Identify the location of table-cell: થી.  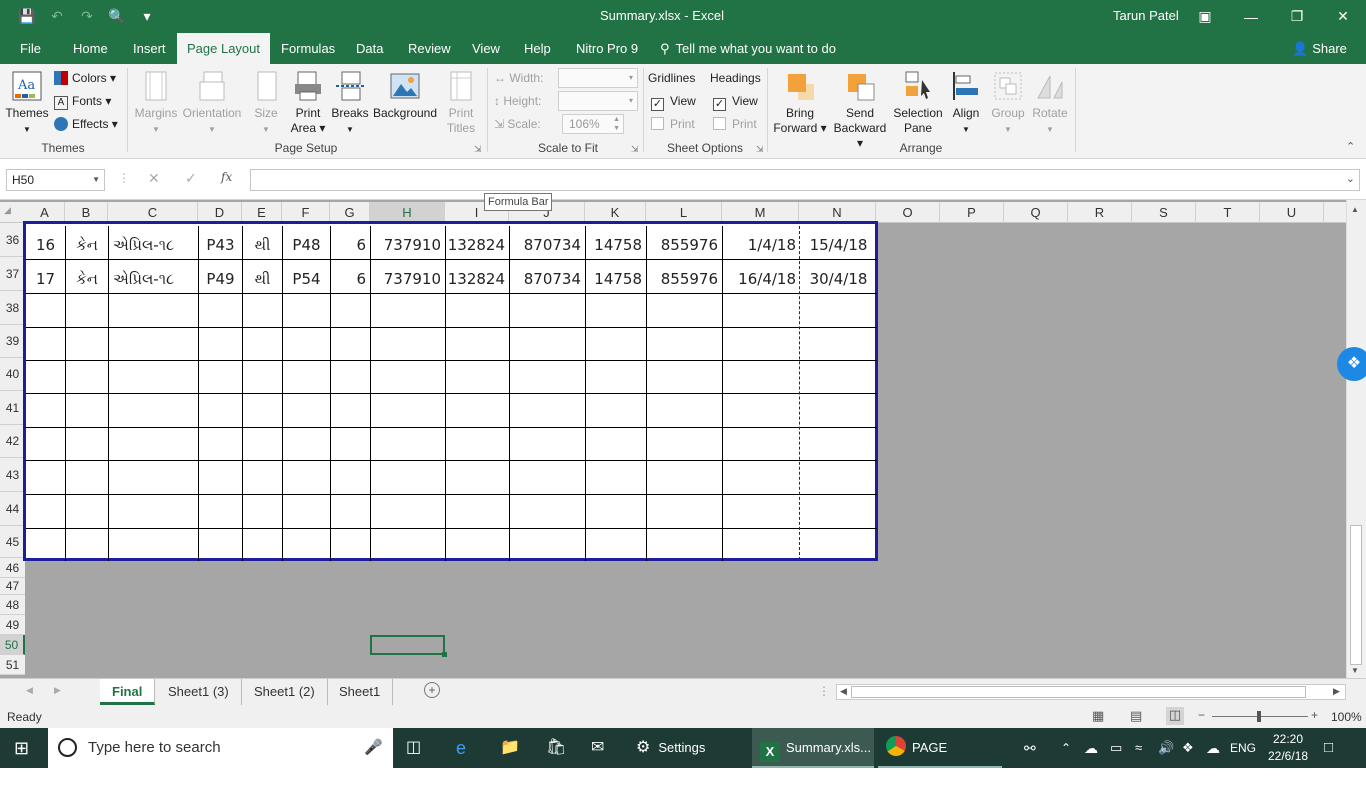
(263, 243).